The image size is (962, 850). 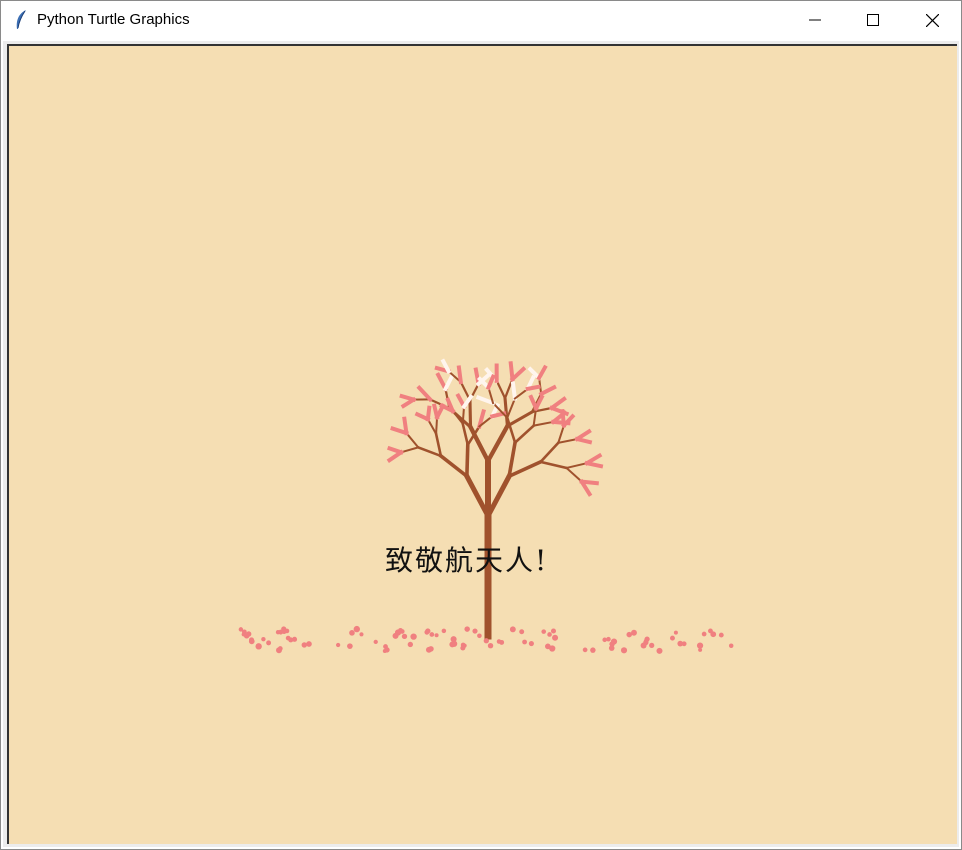 I want to click on minimize-button, so click(x=815, y=20).